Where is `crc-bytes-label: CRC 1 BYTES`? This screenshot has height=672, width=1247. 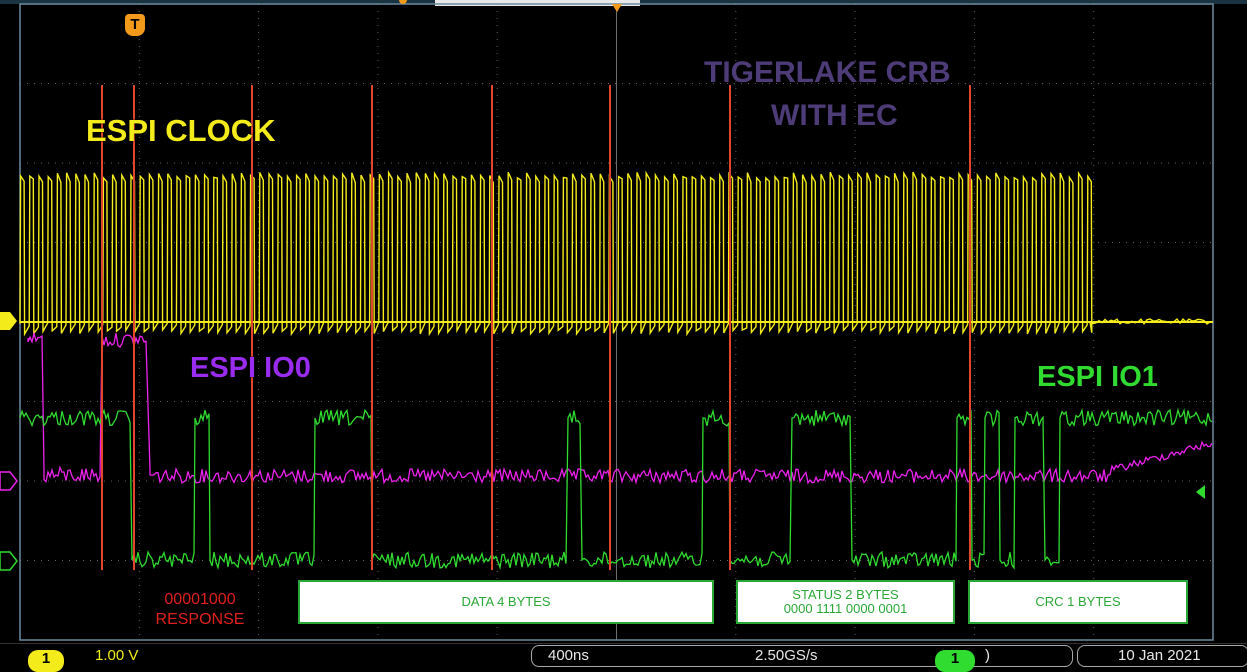
crc-bytes-label: CRC 1 BYTES is located at coordinates (1078, 601).